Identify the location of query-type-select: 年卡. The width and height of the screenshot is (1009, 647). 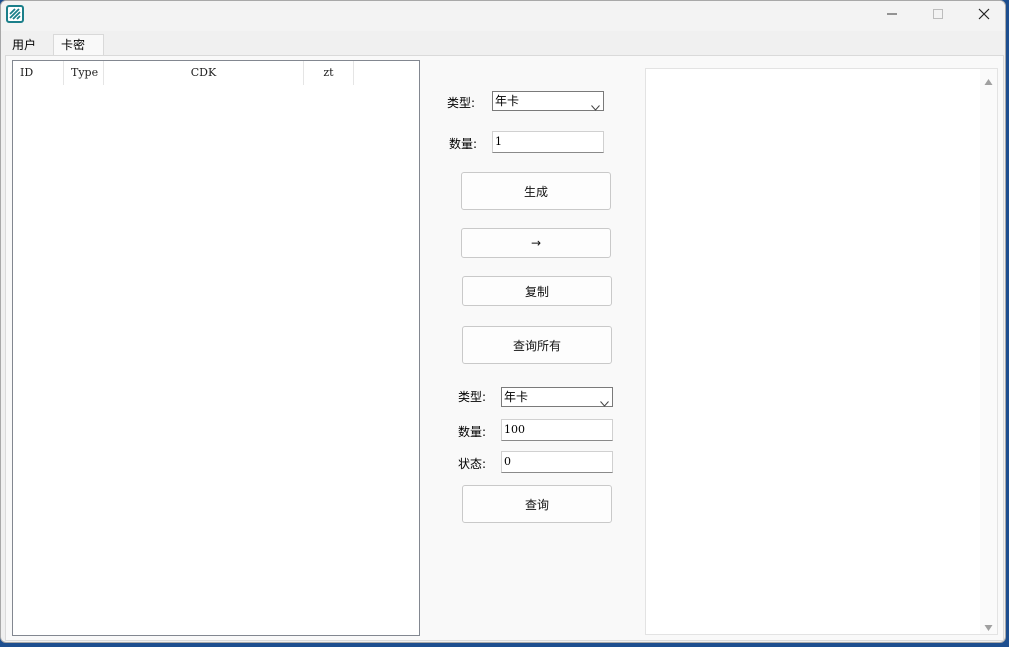
(557, 397).